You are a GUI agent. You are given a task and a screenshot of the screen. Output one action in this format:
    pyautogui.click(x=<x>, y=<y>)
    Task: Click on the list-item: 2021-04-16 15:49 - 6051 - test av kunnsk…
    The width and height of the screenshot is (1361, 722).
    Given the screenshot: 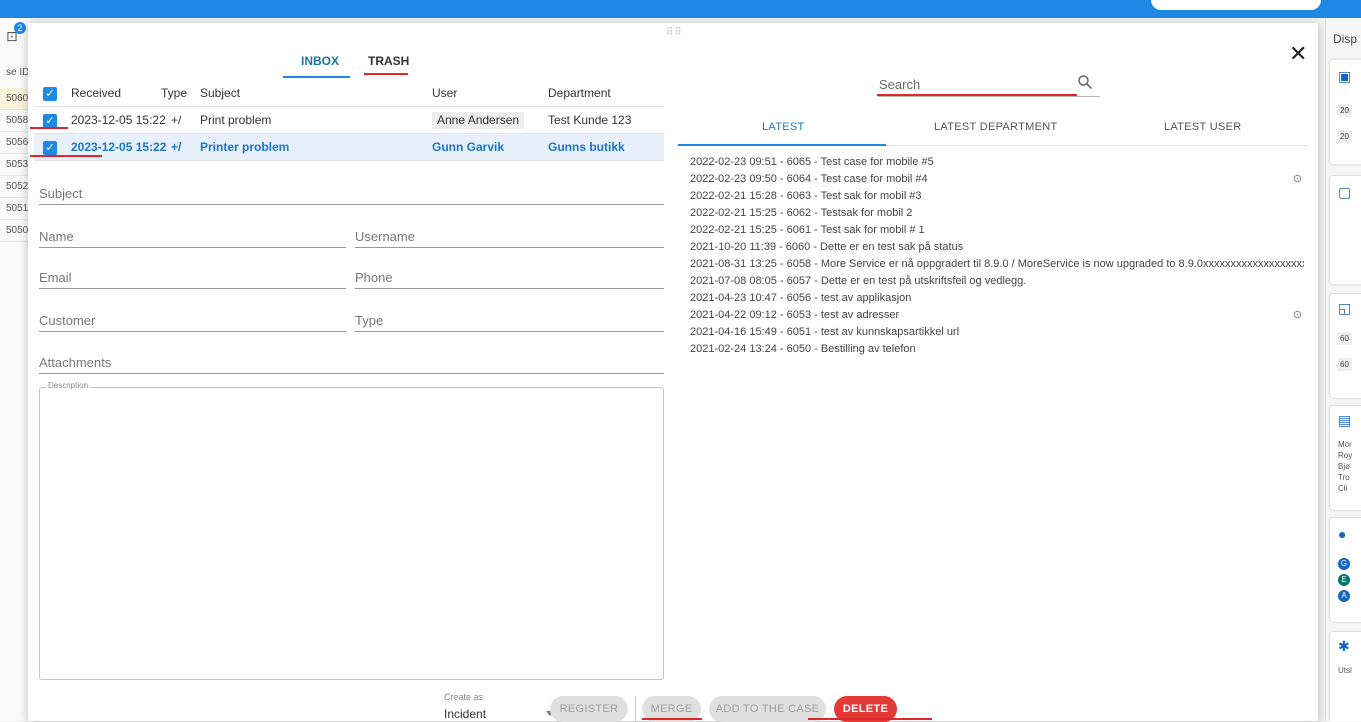 What is the action you would take?
    pyautogui.click(x=997, y=332)
    